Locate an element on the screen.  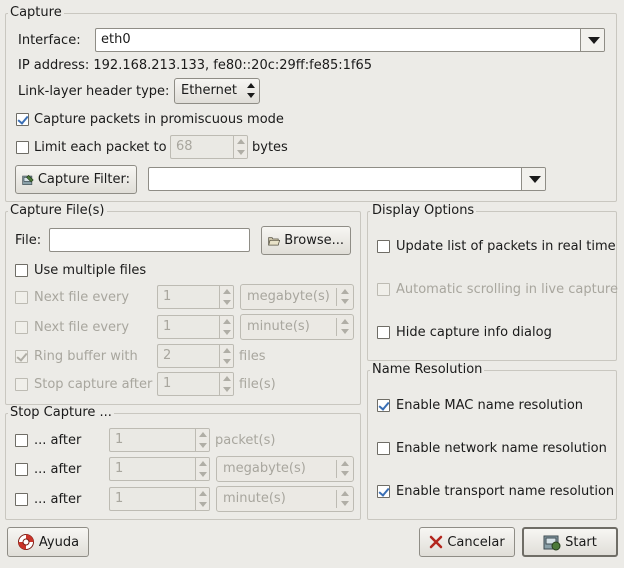
multiple-files-checkbox is located at coordinates (21, 270).